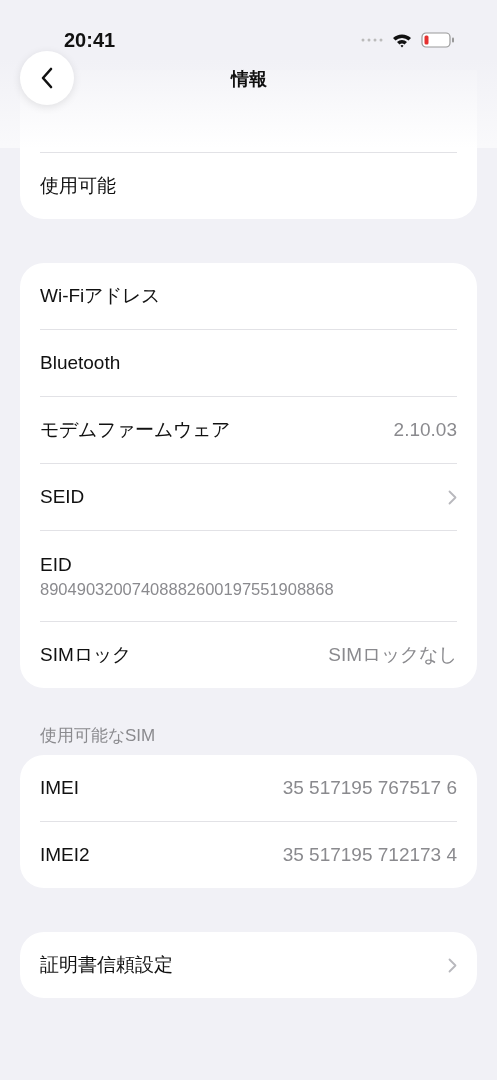 This screenshot has width=497, height=1080. What do you see at coordinates (62, 497) in the screenshot?
I see `row-label: SEID` at bounding box center [62, 497].